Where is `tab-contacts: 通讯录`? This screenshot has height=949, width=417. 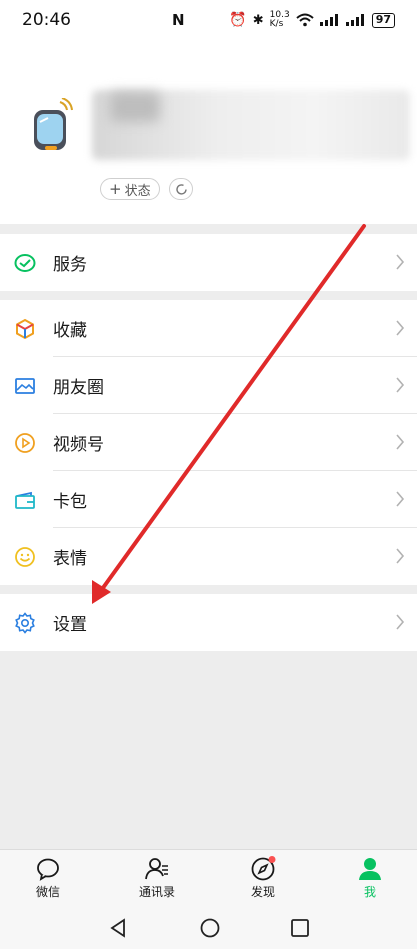
tab-contacts: 通讯录 is located at coordinates (157, 878).